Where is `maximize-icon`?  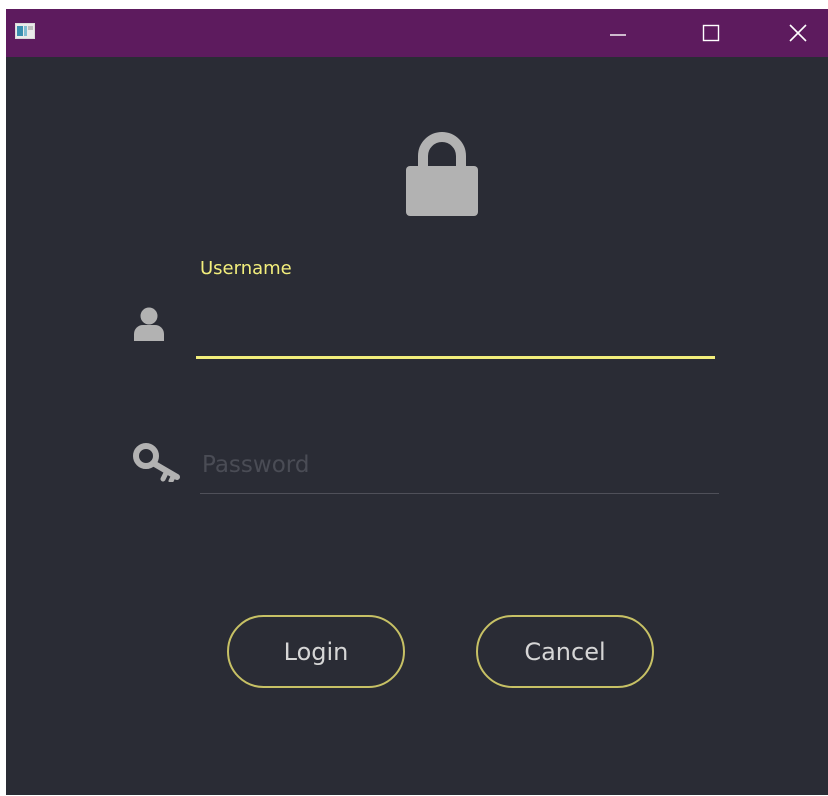
maximize-icon is located at coordinates (711, 33).